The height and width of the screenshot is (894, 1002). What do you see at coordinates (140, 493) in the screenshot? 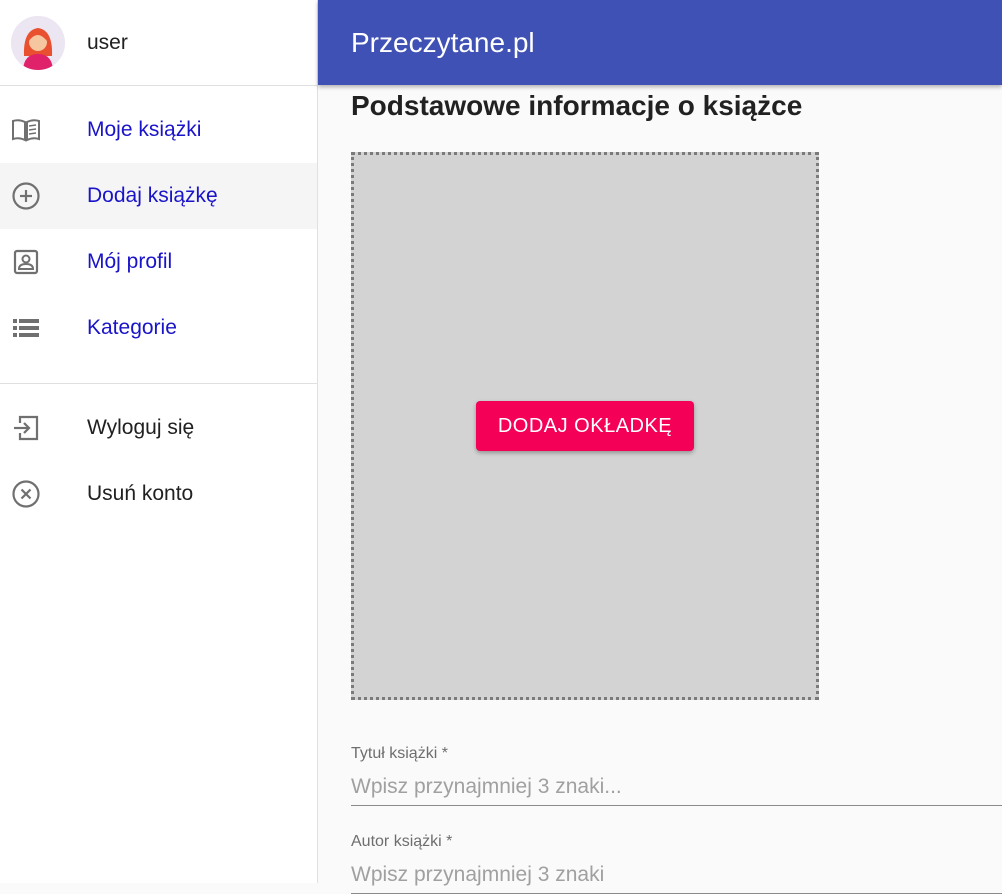
I see `sidebar-item-label: Usuń konto` at bounding box center [140, 493].